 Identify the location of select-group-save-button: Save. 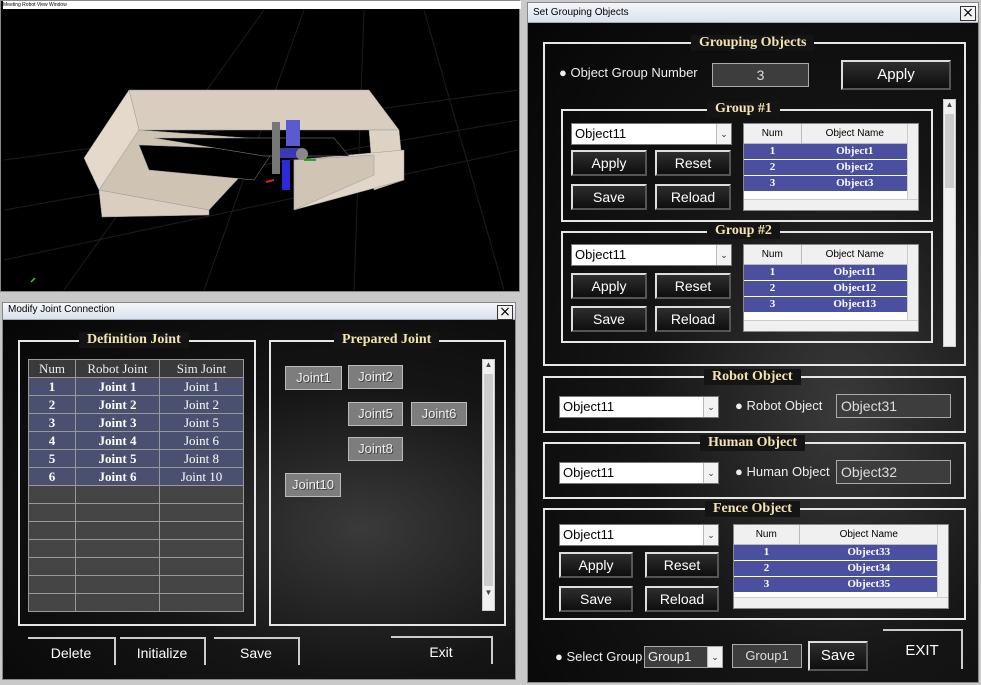
(838, 656).